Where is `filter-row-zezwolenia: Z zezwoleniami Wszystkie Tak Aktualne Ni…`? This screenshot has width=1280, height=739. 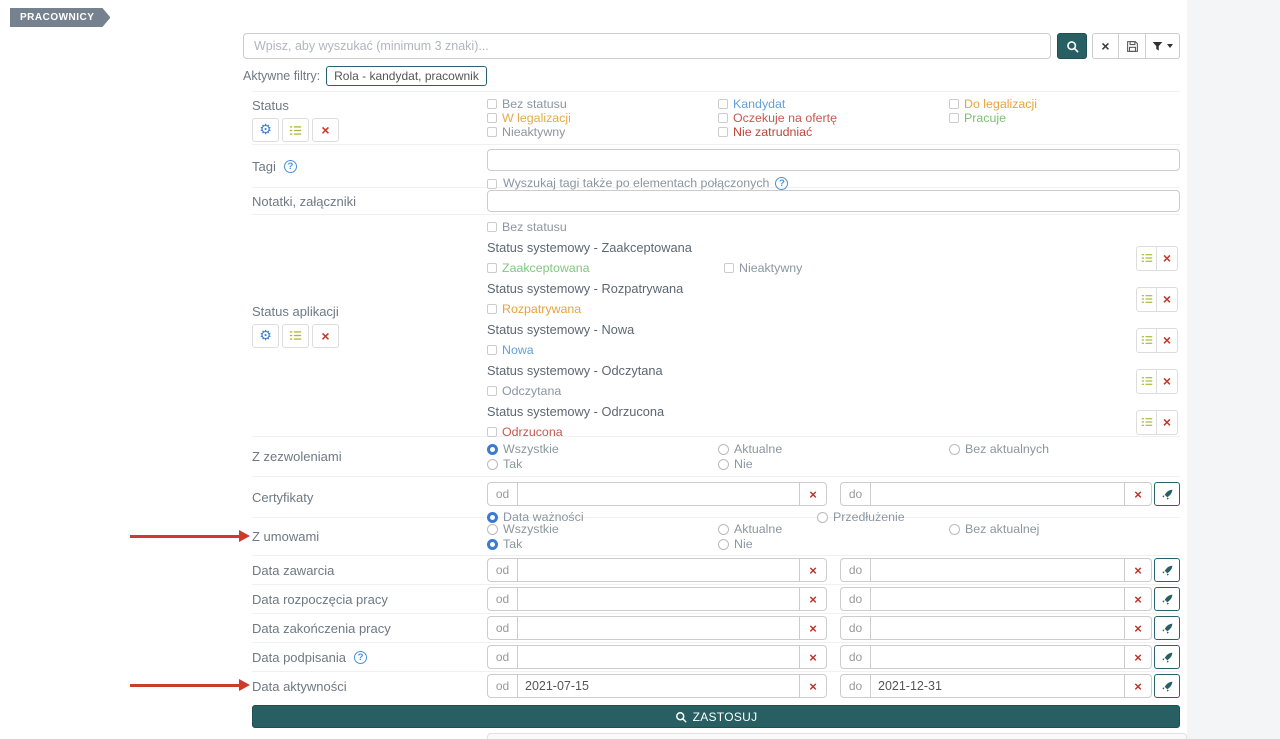 filter-row-zezwolenia: Z zezwoleniami Wszystkie Tak Aktualne Ni… is located at coordinates (716, 456).